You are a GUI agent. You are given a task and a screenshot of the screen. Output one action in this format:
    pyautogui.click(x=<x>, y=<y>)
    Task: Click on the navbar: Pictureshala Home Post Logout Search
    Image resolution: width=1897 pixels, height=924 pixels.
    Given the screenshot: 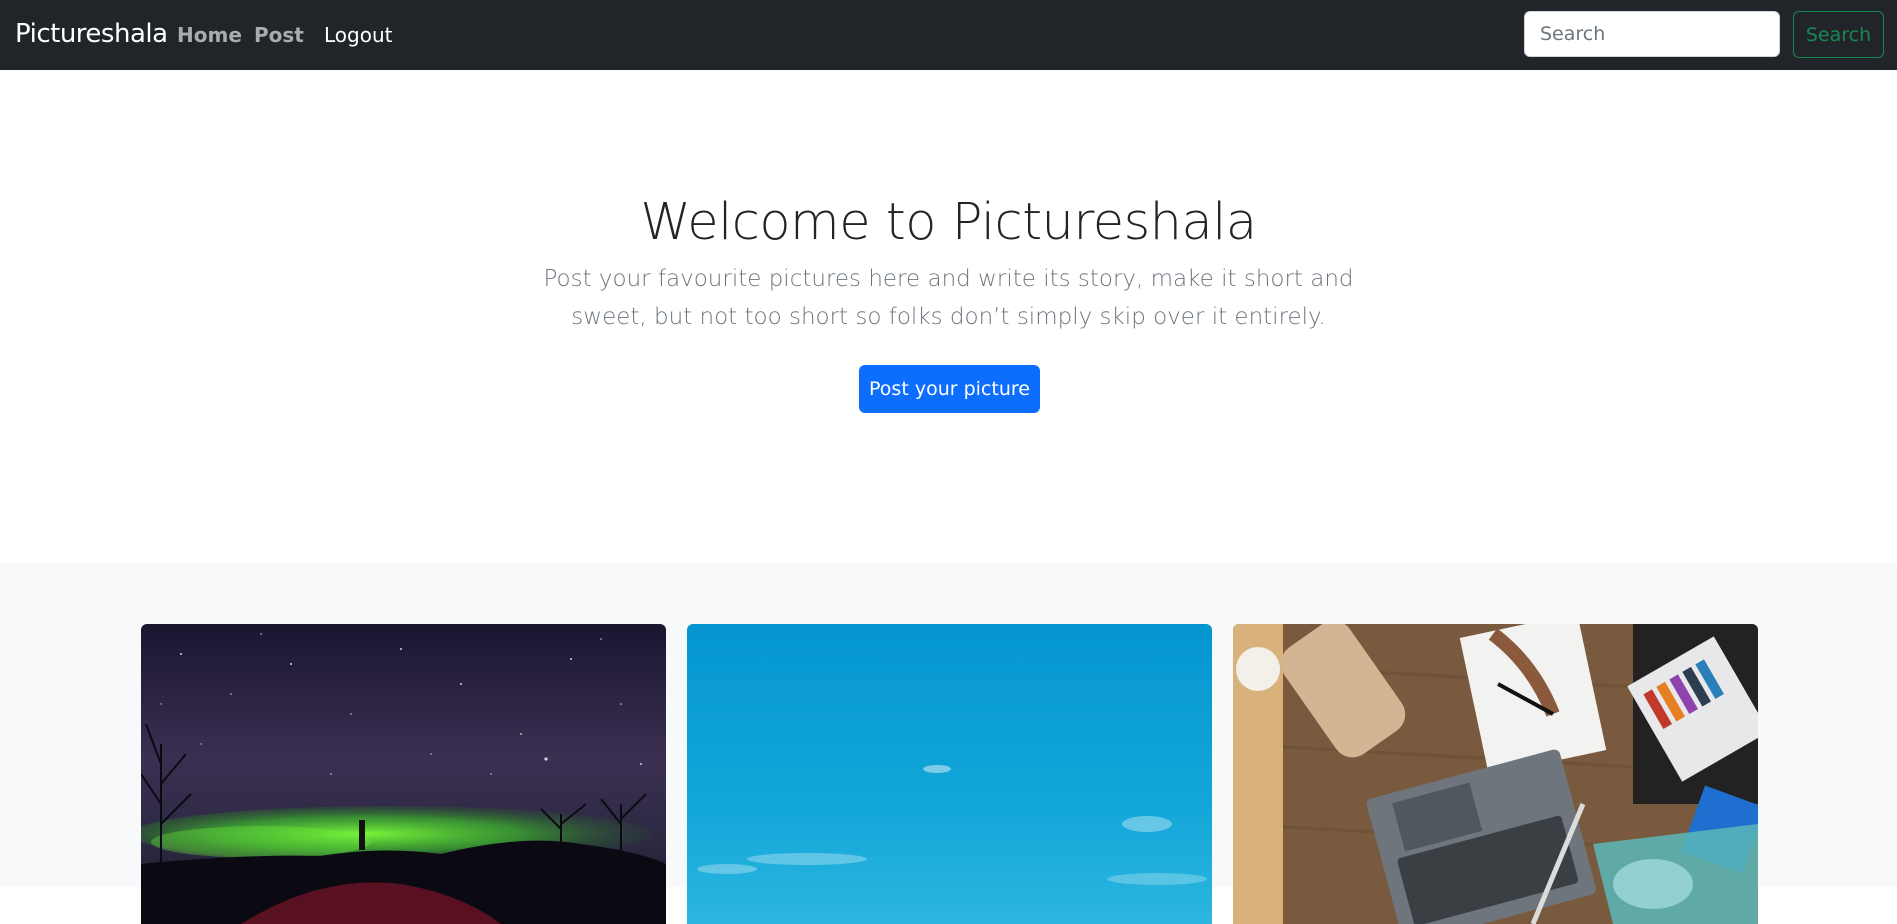 What is the action you would take?
    pyautogui.click(x=948, y=35)
    